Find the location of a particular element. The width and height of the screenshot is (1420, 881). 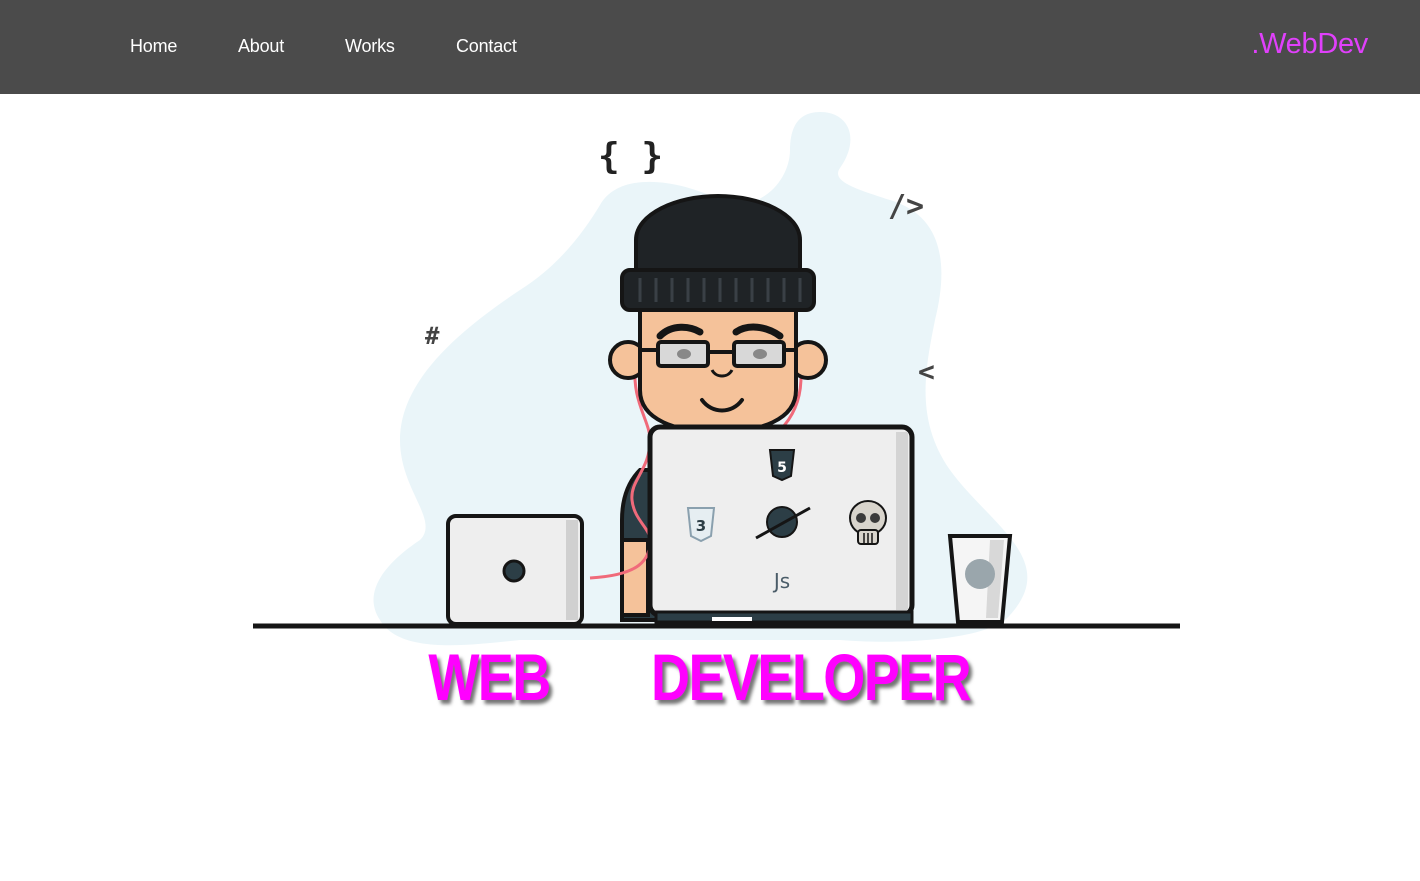

hero-title: WEB DEVELOPER is located at coordinates (710, 678).